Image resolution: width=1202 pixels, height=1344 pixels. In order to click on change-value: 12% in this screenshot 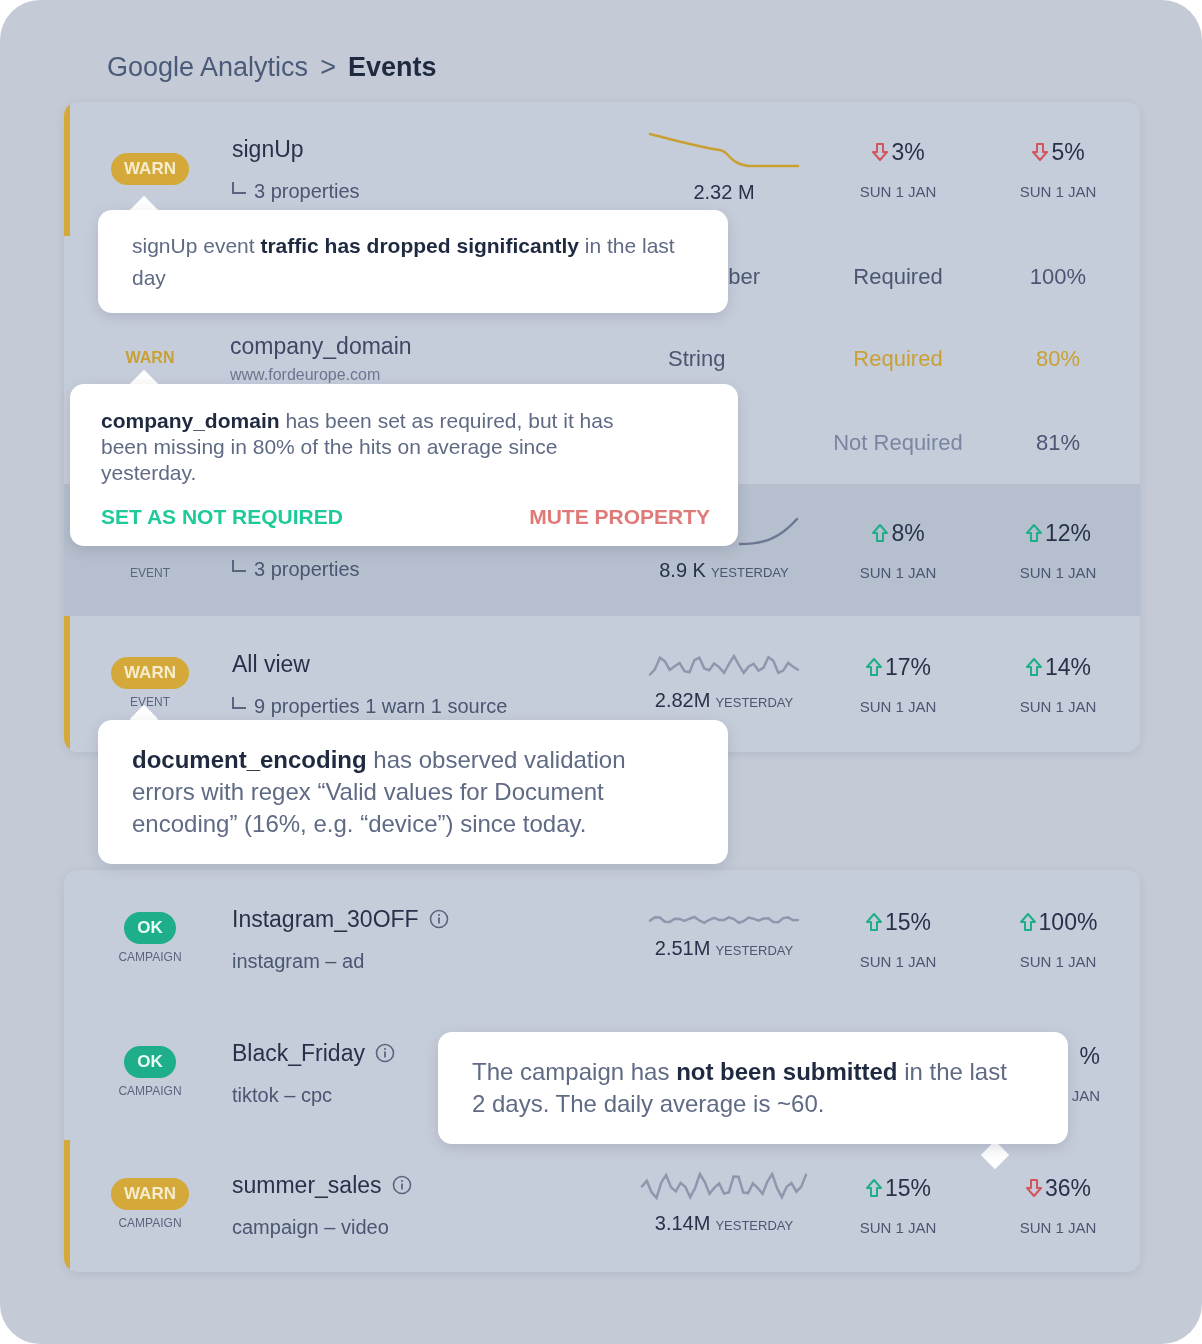, I will do `click(1067, 533)`.